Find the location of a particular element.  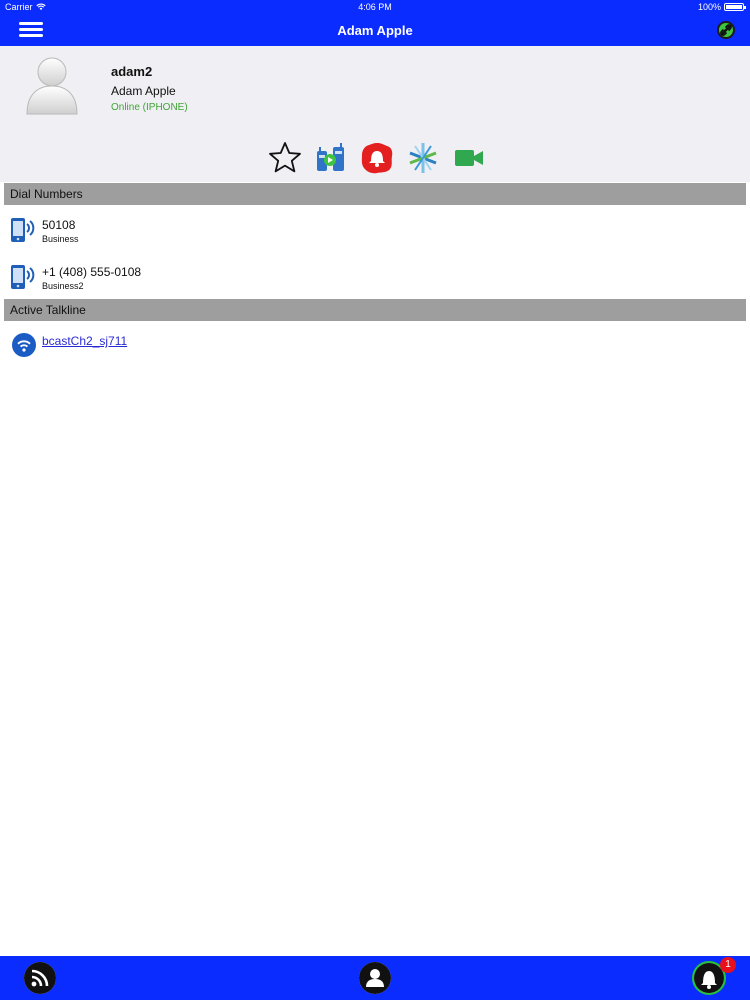

full-name: Adam Apple is located at coordinates (143, 91).